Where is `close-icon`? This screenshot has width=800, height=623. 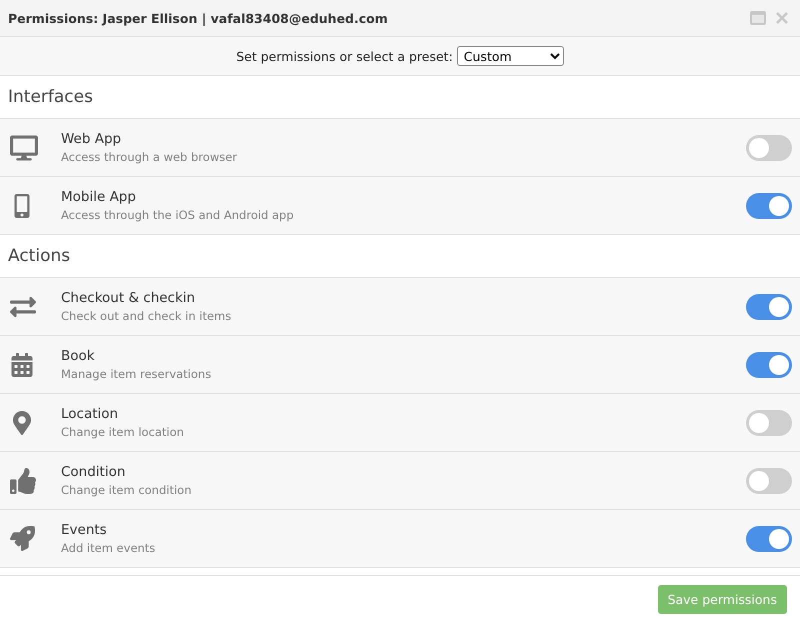 close-icon is located at coordinates (782, 18).